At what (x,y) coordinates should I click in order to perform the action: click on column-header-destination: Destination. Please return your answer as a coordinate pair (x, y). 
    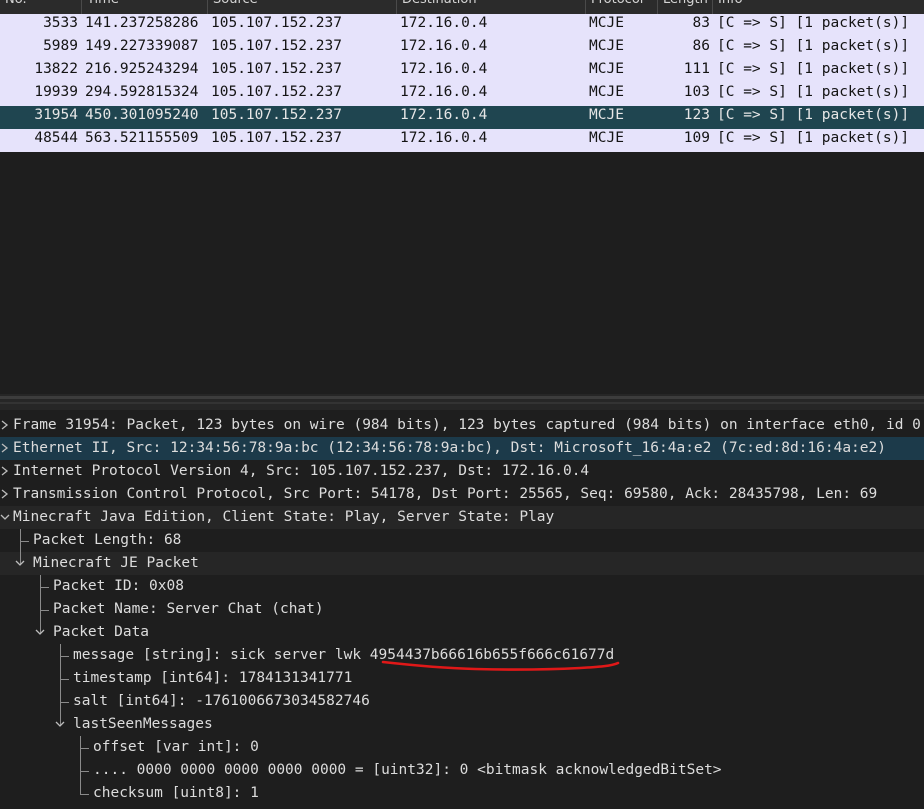
    Looking at the image, I should click on (491, 7).